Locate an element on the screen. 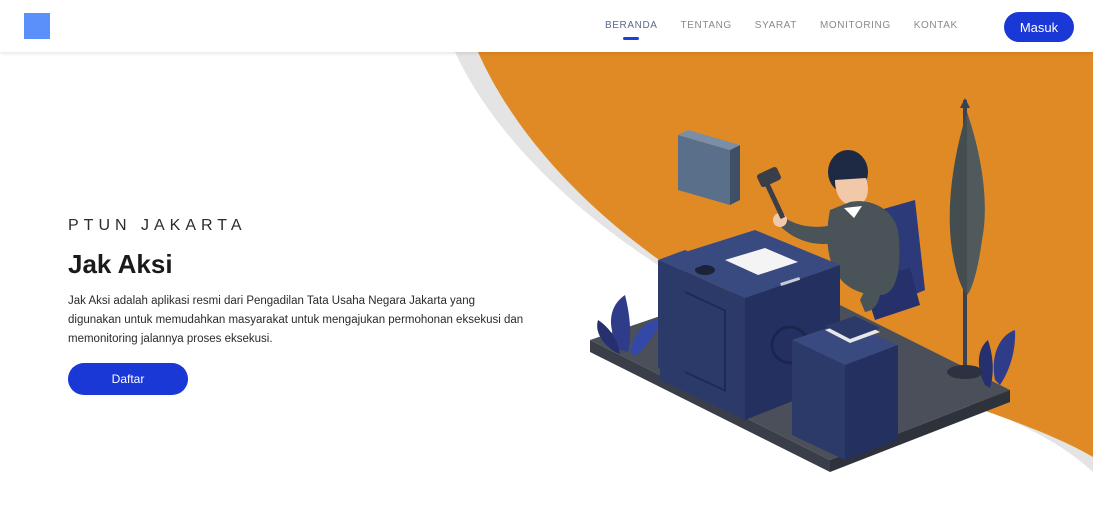 The height and width of the screenshot is (518, 1093). wall-panel-icon is located at coordinates (709, 167).